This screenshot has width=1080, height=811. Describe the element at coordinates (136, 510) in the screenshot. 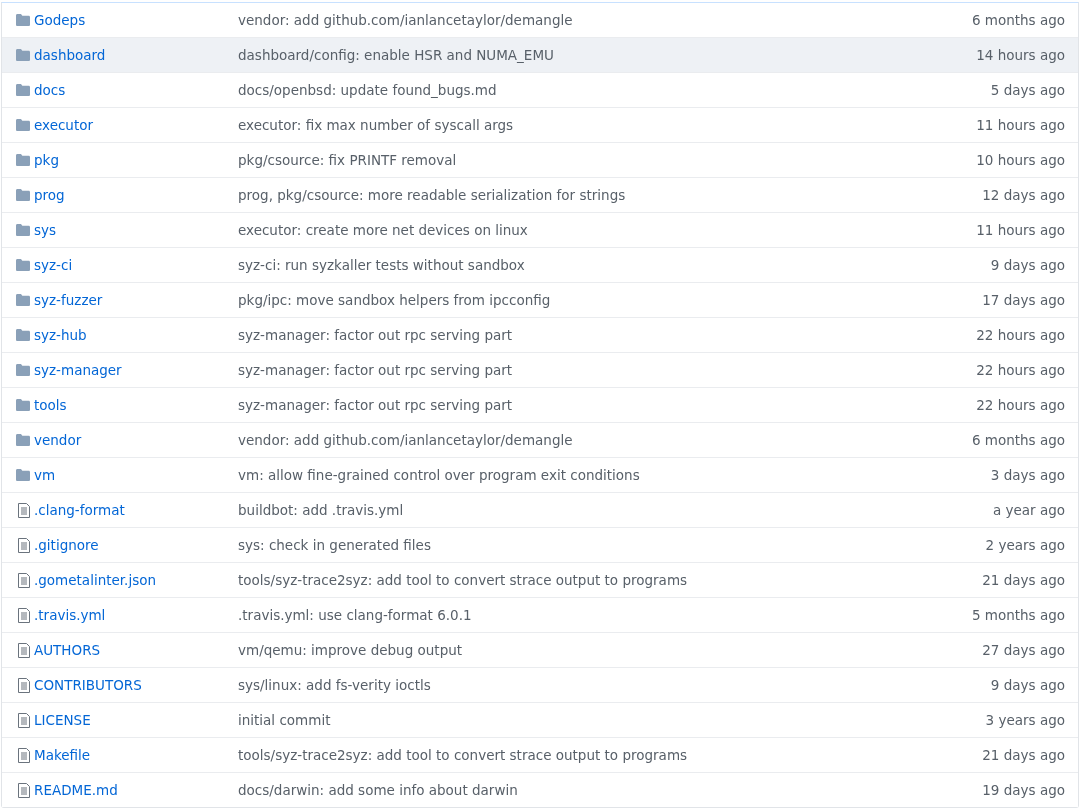

I see `file-name-link: .clang-format` at that location.